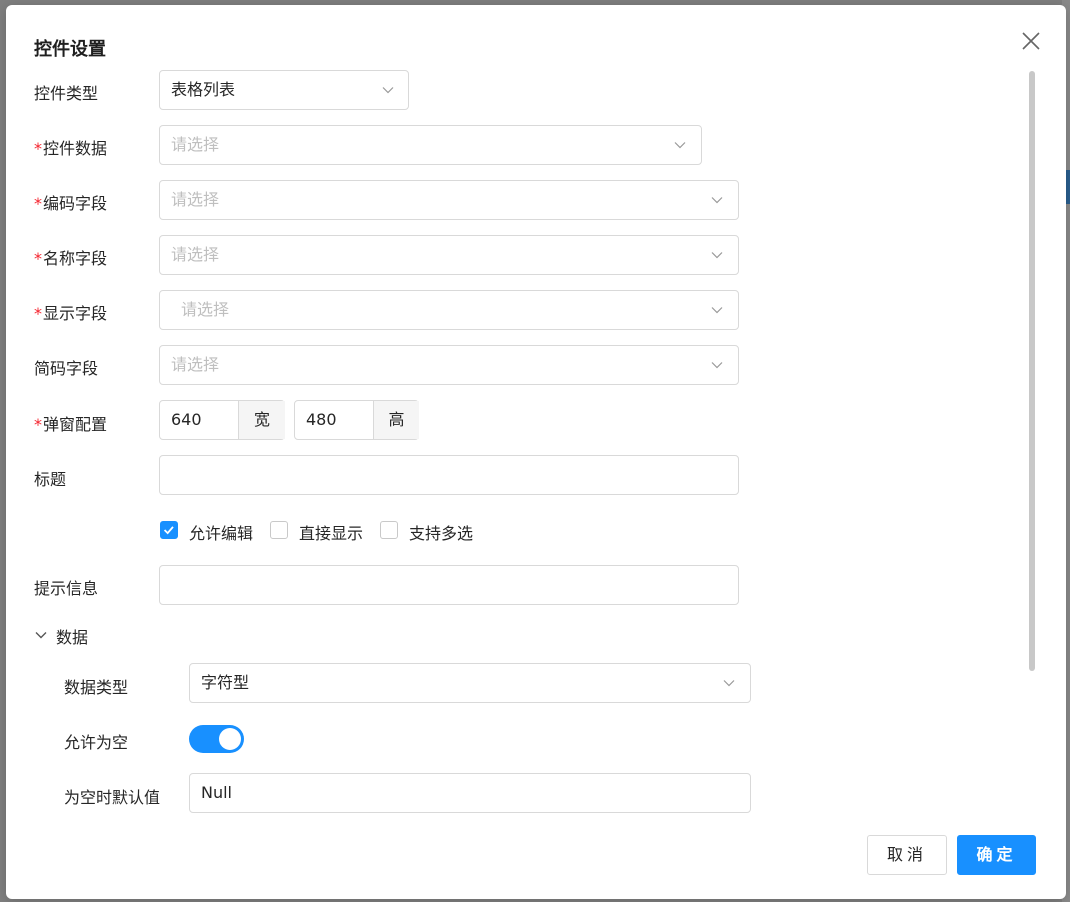 This screenshot has width=1070, height=902. I want to click on close-icon, so click(1031, 41).